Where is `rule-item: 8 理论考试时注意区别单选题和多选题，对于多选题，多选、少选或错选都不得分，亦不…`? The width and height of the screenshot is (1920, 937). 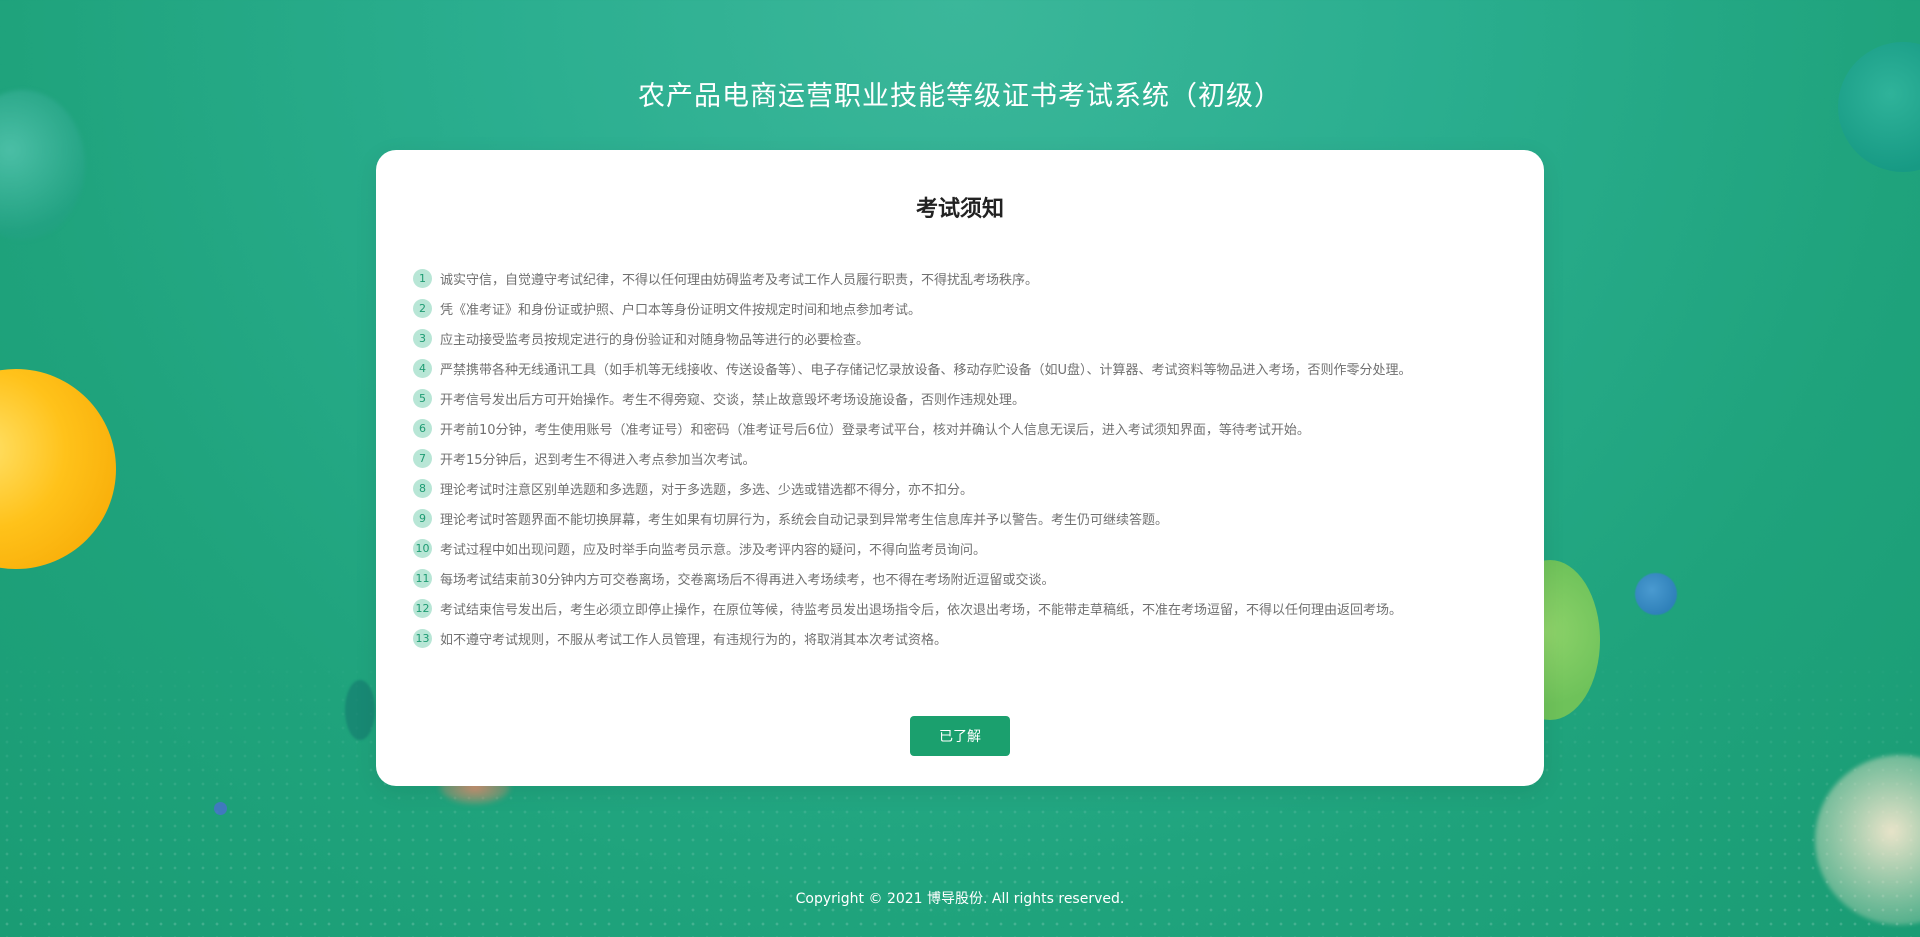
rule-item: 8 理论考试时注意区别单选题和多选题，对于多选题，多选、少选或错选都不得分，亦不… is located at coordinates (963, 488).